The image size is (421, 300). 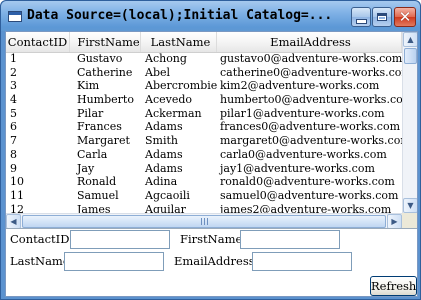 What do you see at coordinates (309, 59) in the screenshot?
I see `cell-emailaddress: gustavo0@adventure-works.com` at bounding box center [309, 59].